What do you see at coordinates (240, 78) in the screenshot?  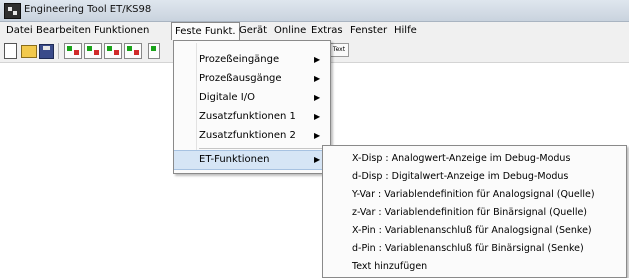 I see `menu-item-label: Prozeßausgänge` at bounding box center [240, 78].